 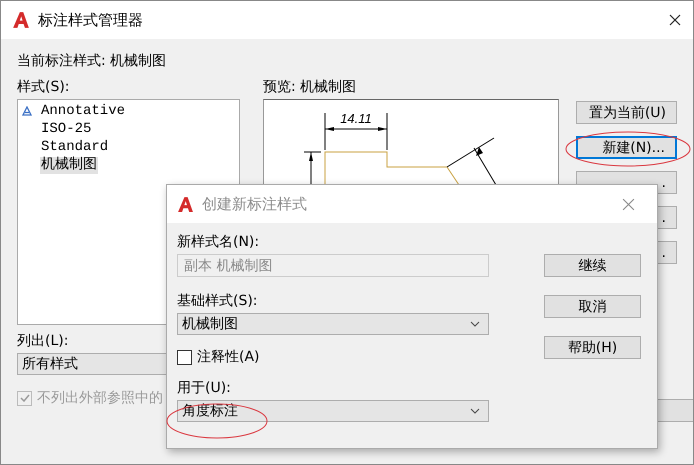 What do you see at coordinates (92, 61) in the screenshot?
I see `current-style-label: 当前标注样式: 机械制图` at bounding box center [92, 61].